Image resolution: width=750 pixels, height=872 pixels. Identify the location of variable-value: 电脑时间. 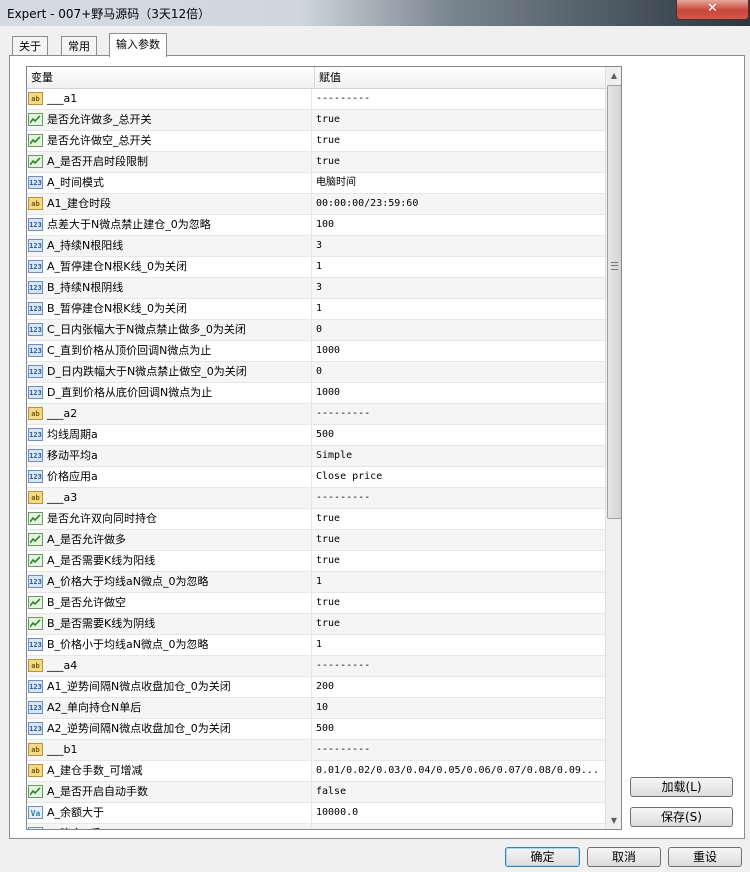
(459, 183).